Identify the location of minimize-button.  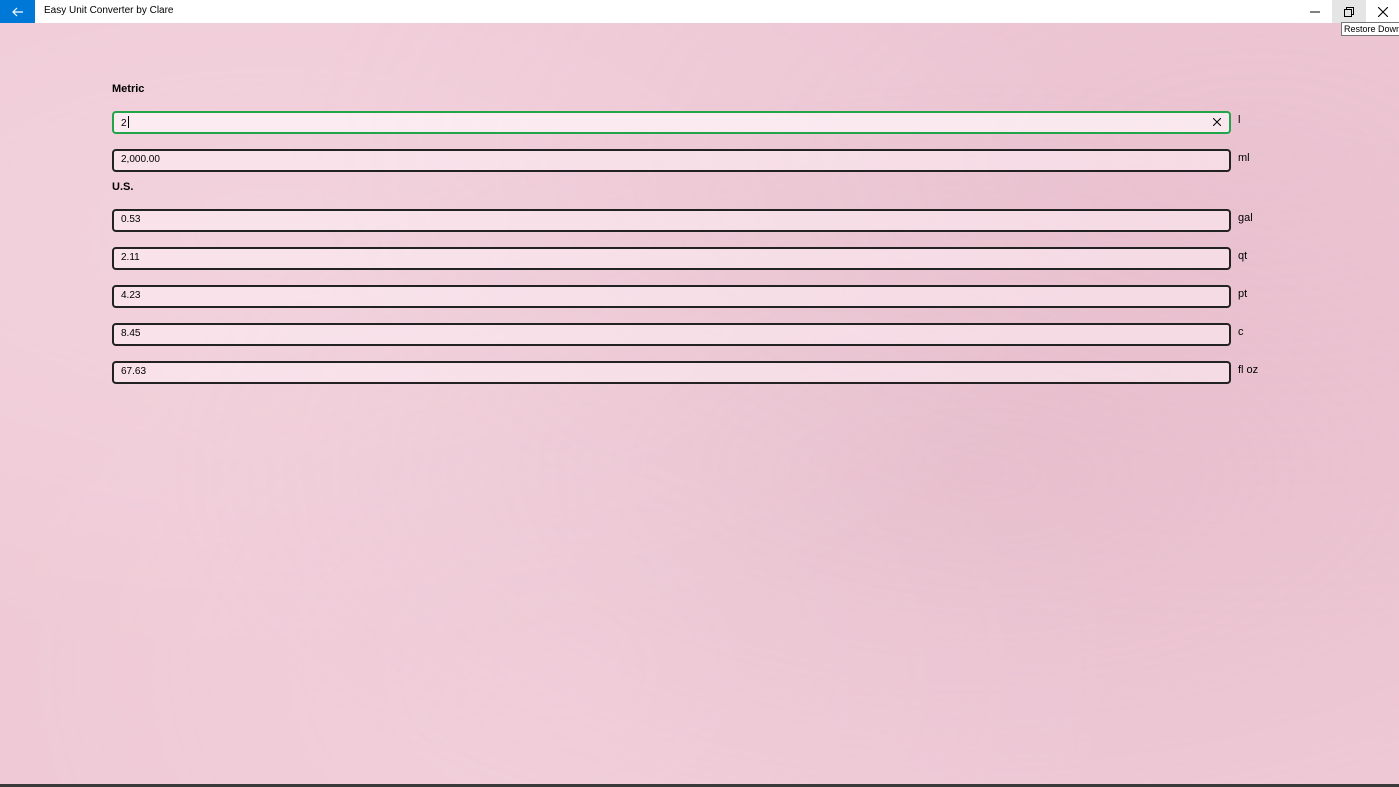
(1315, 11).